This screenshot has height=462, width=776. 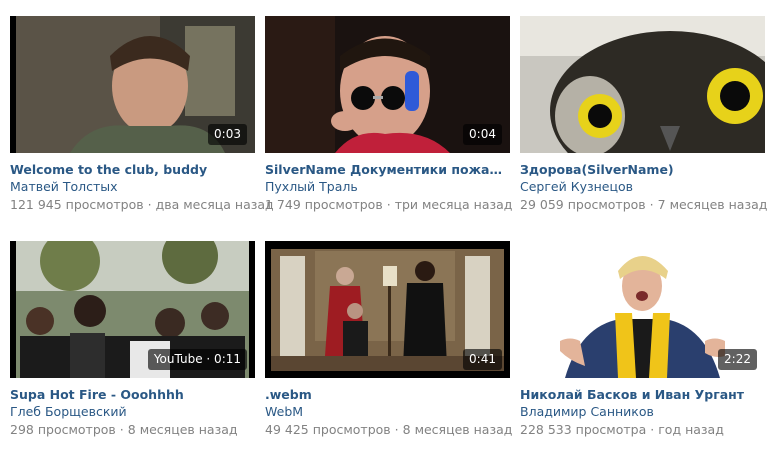 What do you see at coordinates (642, 395) in the screenshot?
I see `video-title: Николай Басков и Иван Ургант` at bounding box center [642, 395].